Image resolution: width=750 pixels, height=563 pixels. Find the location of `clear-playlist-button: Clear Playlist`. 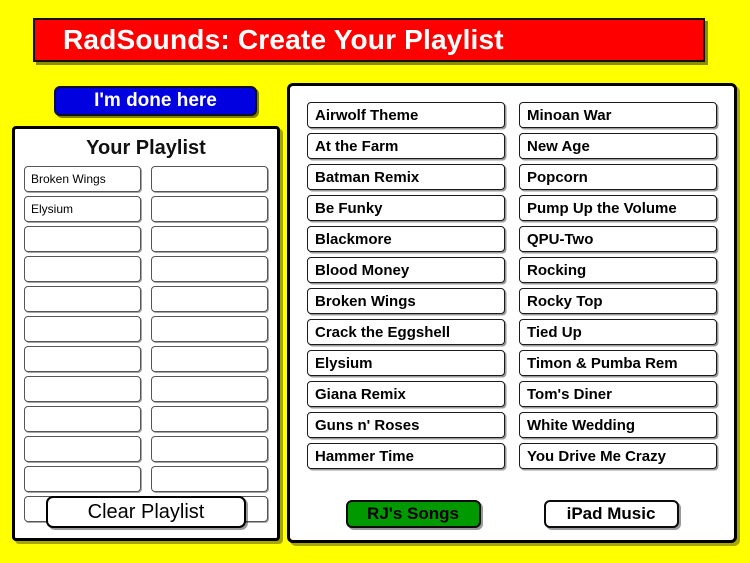

clear-playlist-button: Clear Playlist is located at coordinates (146, 512).